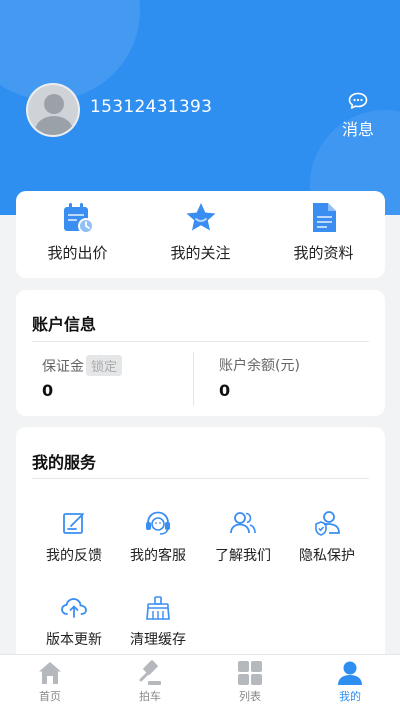 The width and height of the screenshot is (400, 711). Describe the element at coordinates (70, 50) in the screenshot. I see `header-decoration` at that location.